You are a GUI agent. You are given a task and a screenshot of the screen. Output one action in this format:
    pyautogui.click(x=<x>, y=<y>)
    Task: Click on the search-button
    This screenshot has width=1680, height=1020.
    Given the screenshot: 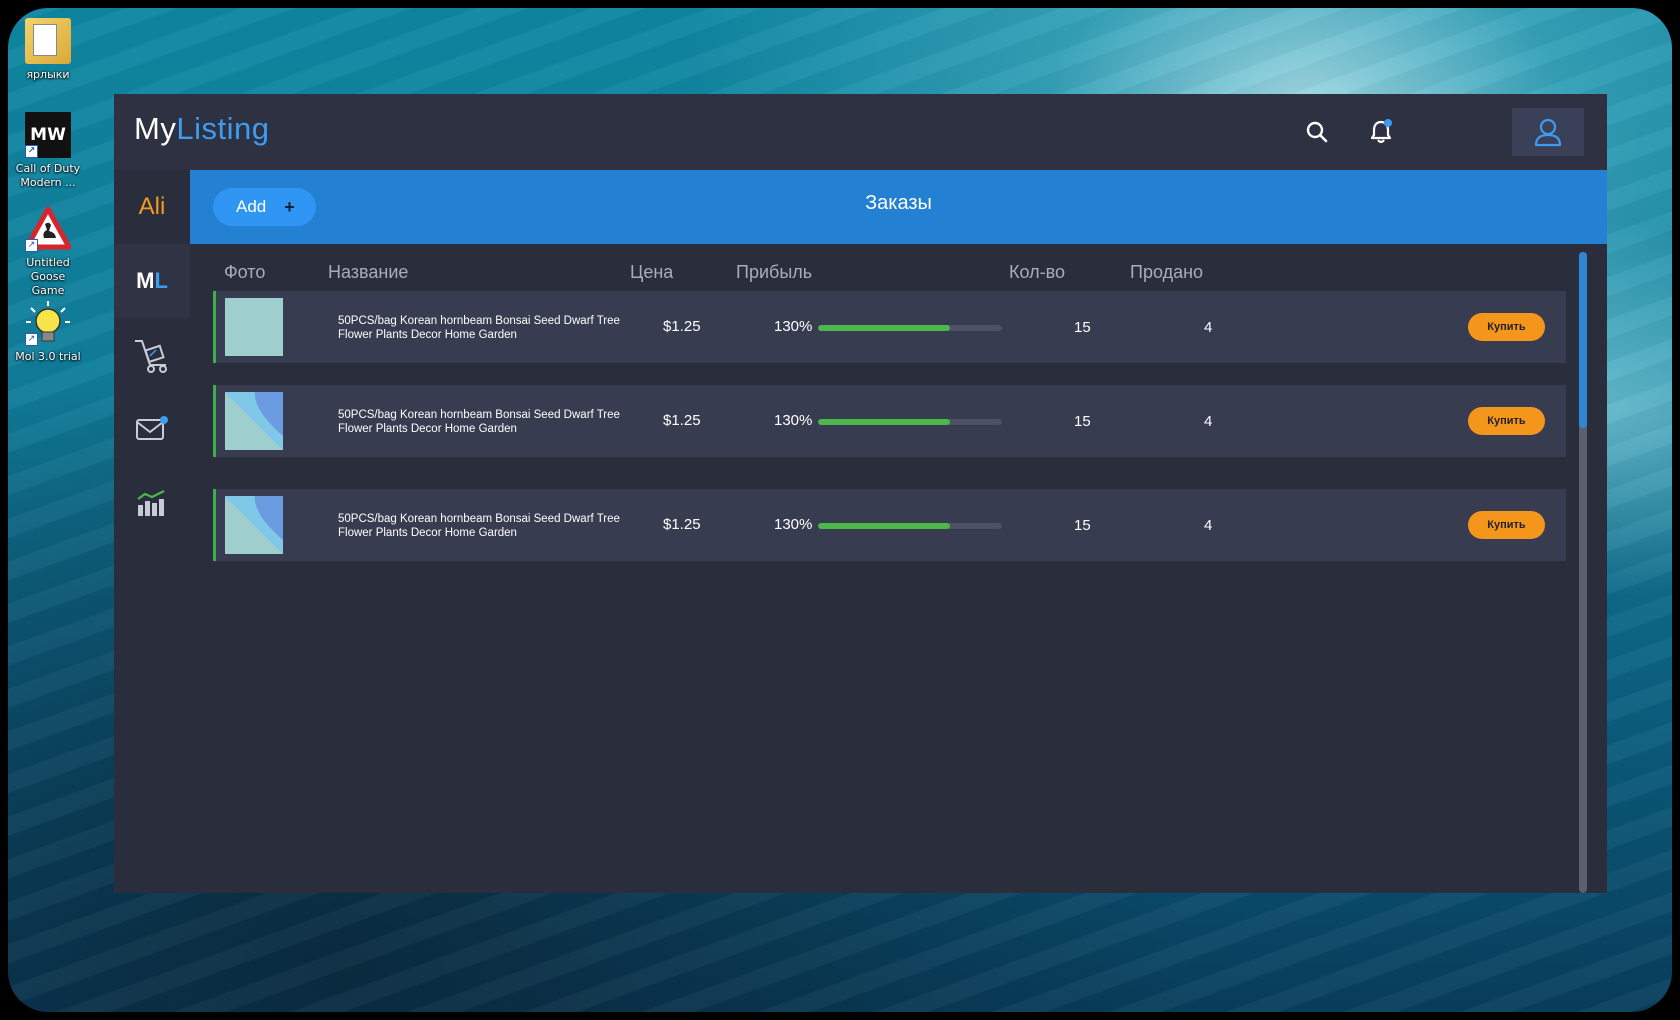 What is the action you would take?
    pyautogui.click(x=1317, y=132)
    